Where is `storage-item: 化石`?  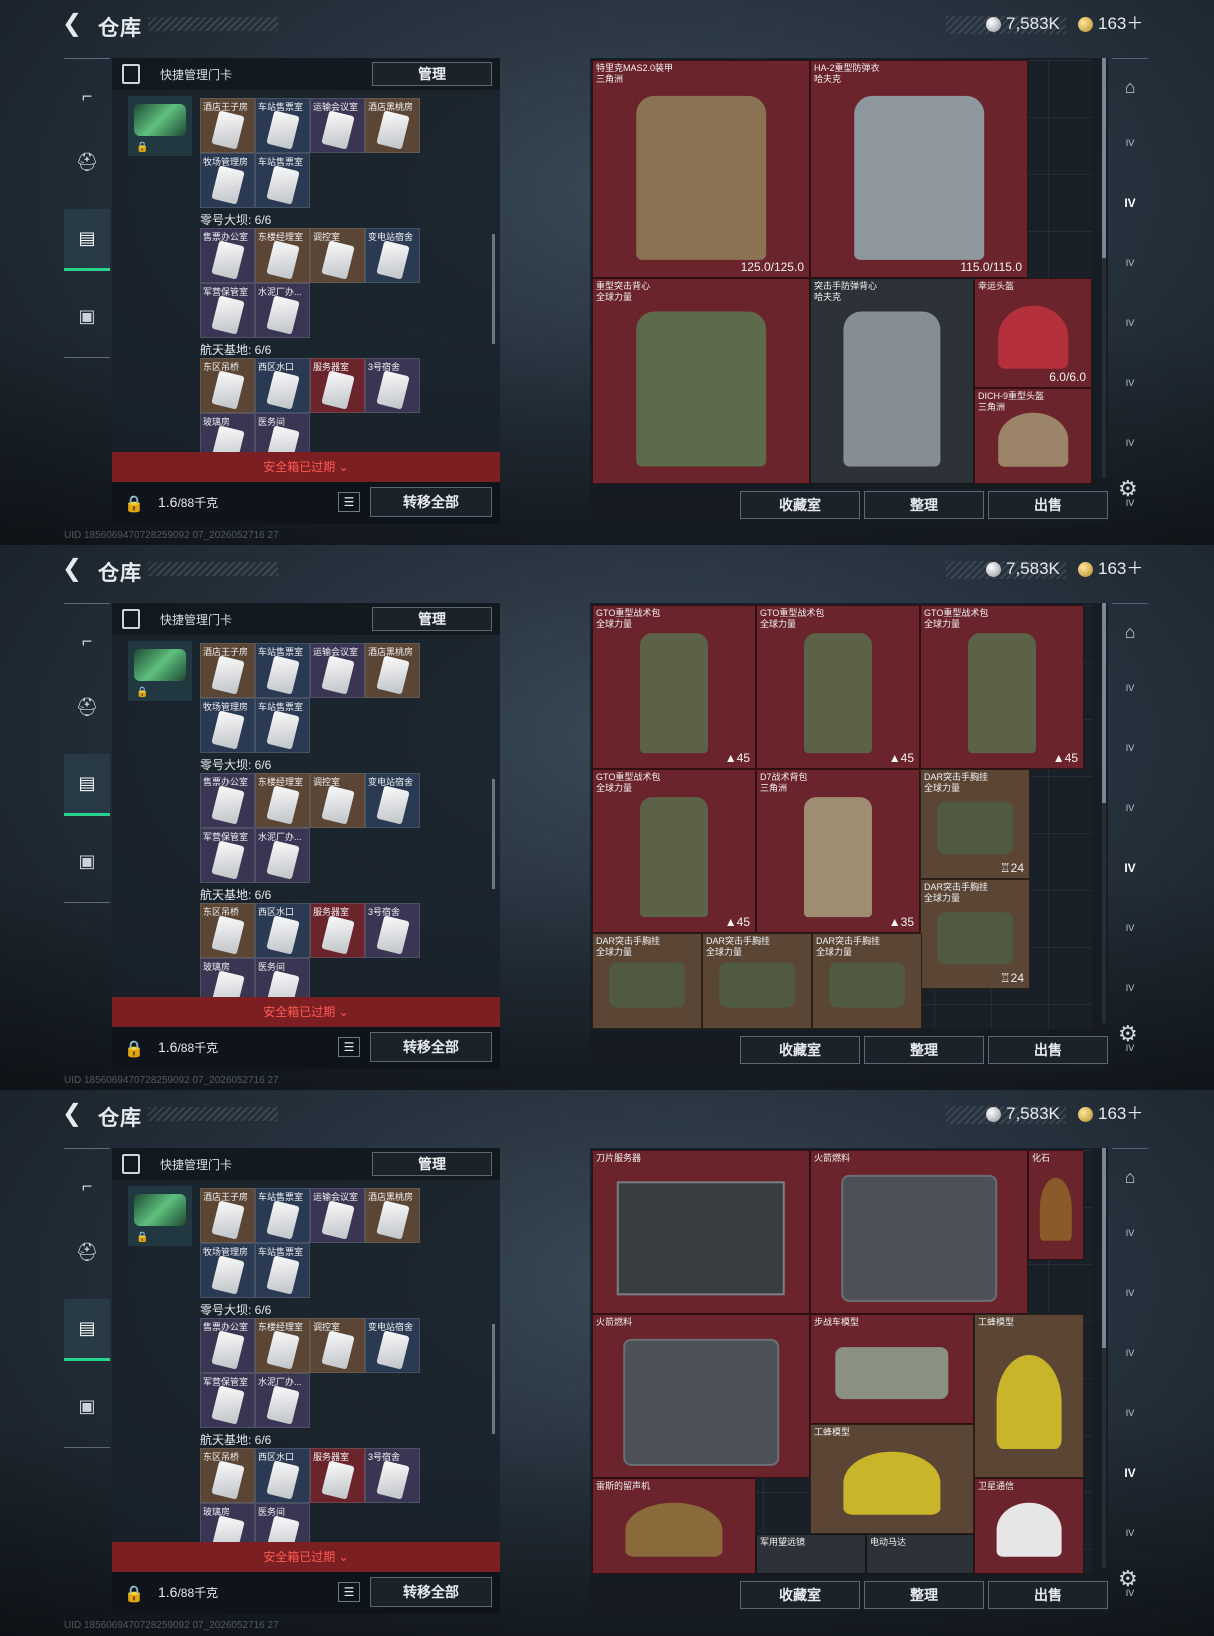 storage-item: 化石 is located at coordinates (1056, 1205).